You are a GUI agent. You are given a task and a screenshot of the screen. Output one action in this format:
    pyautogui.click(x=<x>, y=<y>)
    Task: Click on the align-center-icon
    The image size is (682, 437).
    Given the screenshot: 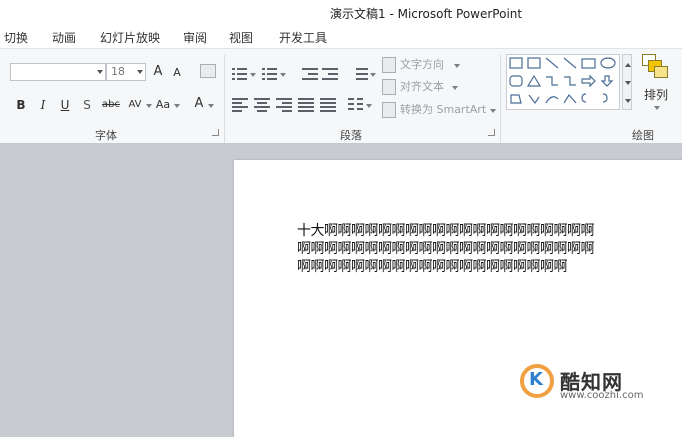 What is the action you would take?
    pyautogui.click(x=262, y=104)
    